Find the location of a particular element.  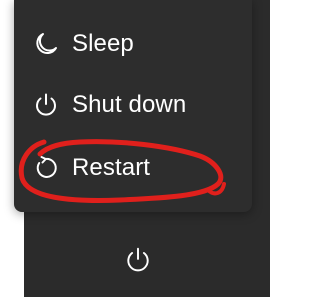

shut-down-label: Shut down is located at coordinates (129, 104).